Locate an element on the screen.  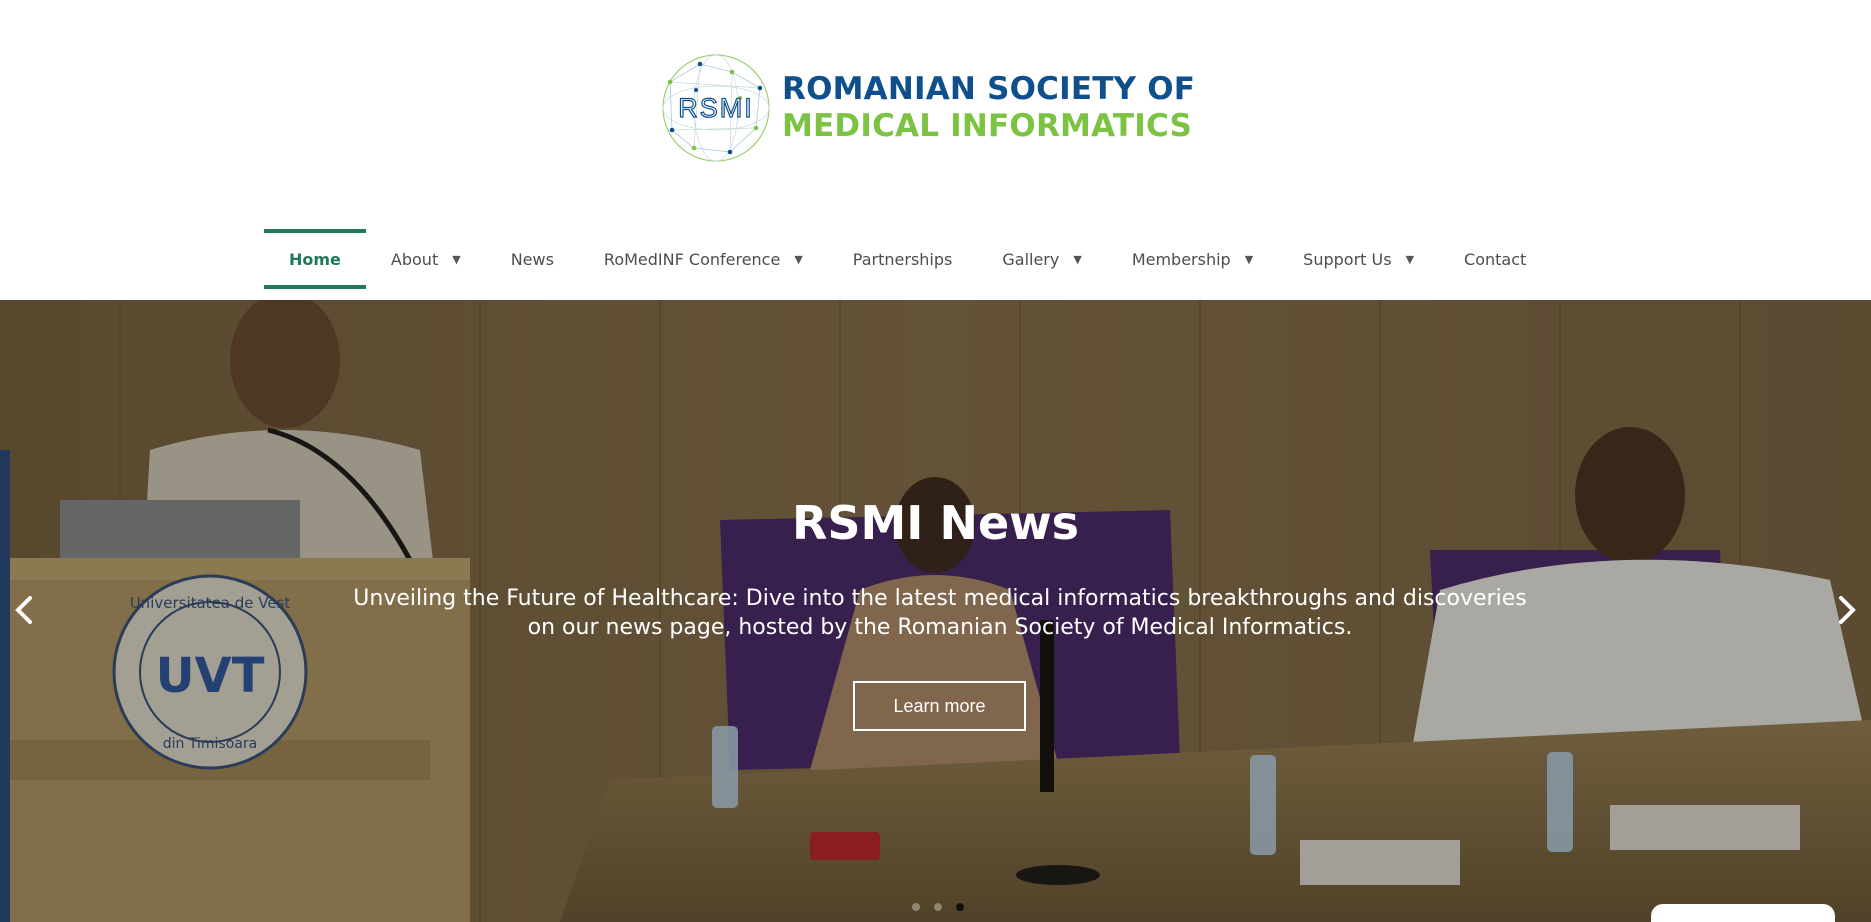
nav-item-label: Membership is located at coordinates (1181, 259).